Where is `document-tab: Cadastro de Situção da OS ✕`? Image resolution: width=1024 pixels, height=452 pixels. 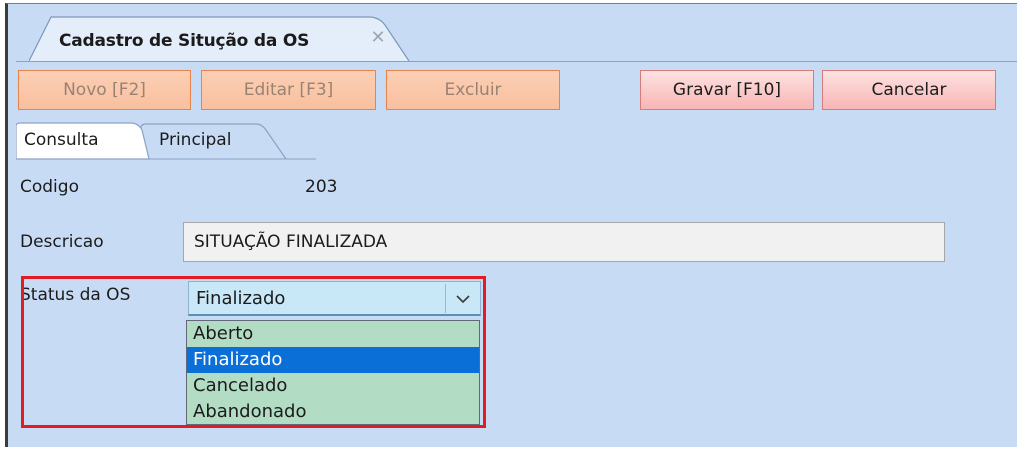 document-tab: Cadastro de Situção da OS ✕ is located at coordinates (229, 38).